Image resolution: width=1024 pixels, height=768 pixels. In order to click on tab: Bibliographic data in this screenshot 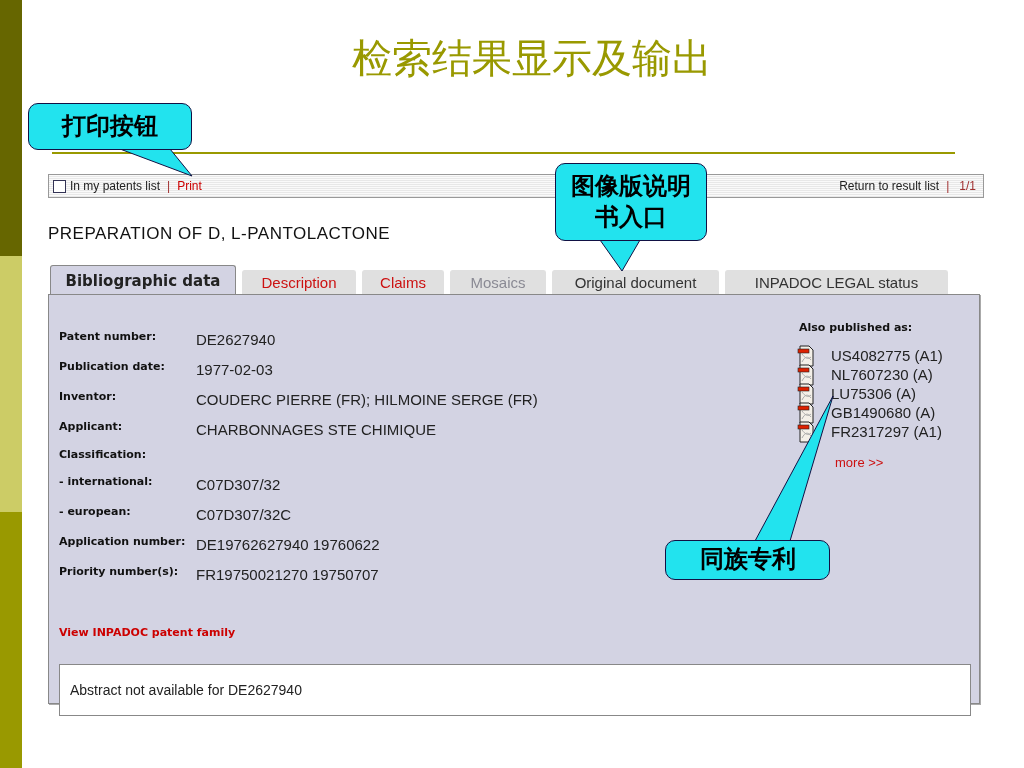, I will do `click(143, 280)`.